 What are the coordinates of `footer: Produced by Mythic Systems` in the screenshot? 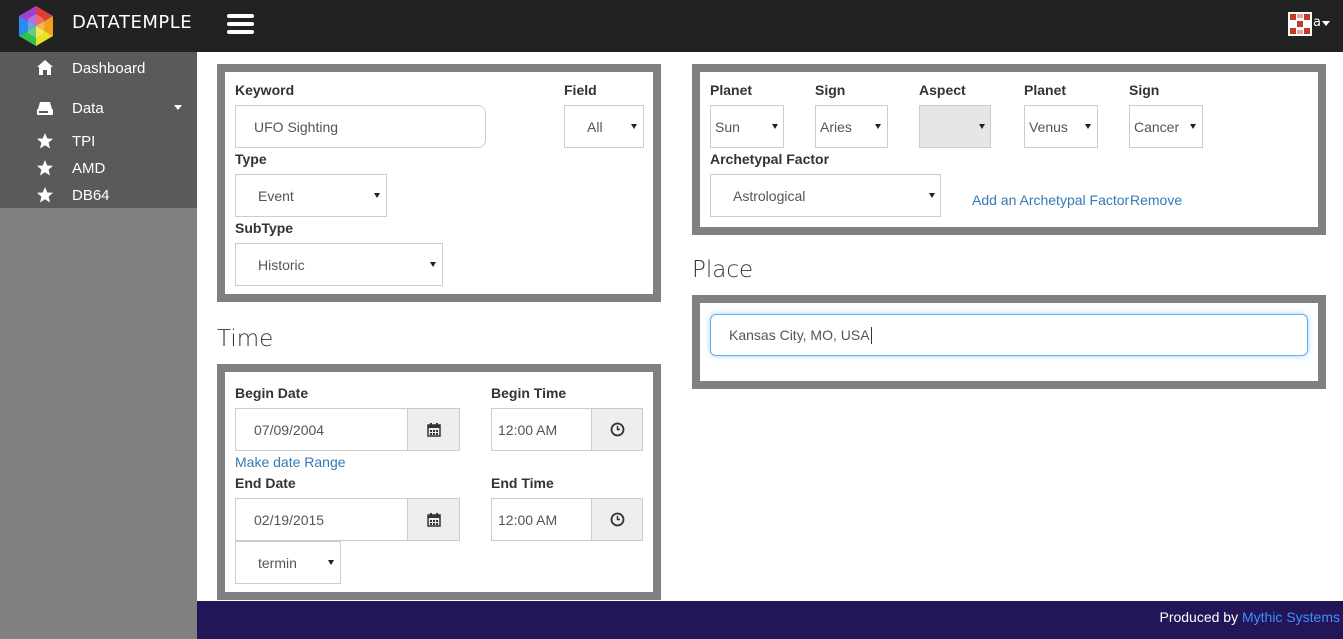 It's located at (770, 620).